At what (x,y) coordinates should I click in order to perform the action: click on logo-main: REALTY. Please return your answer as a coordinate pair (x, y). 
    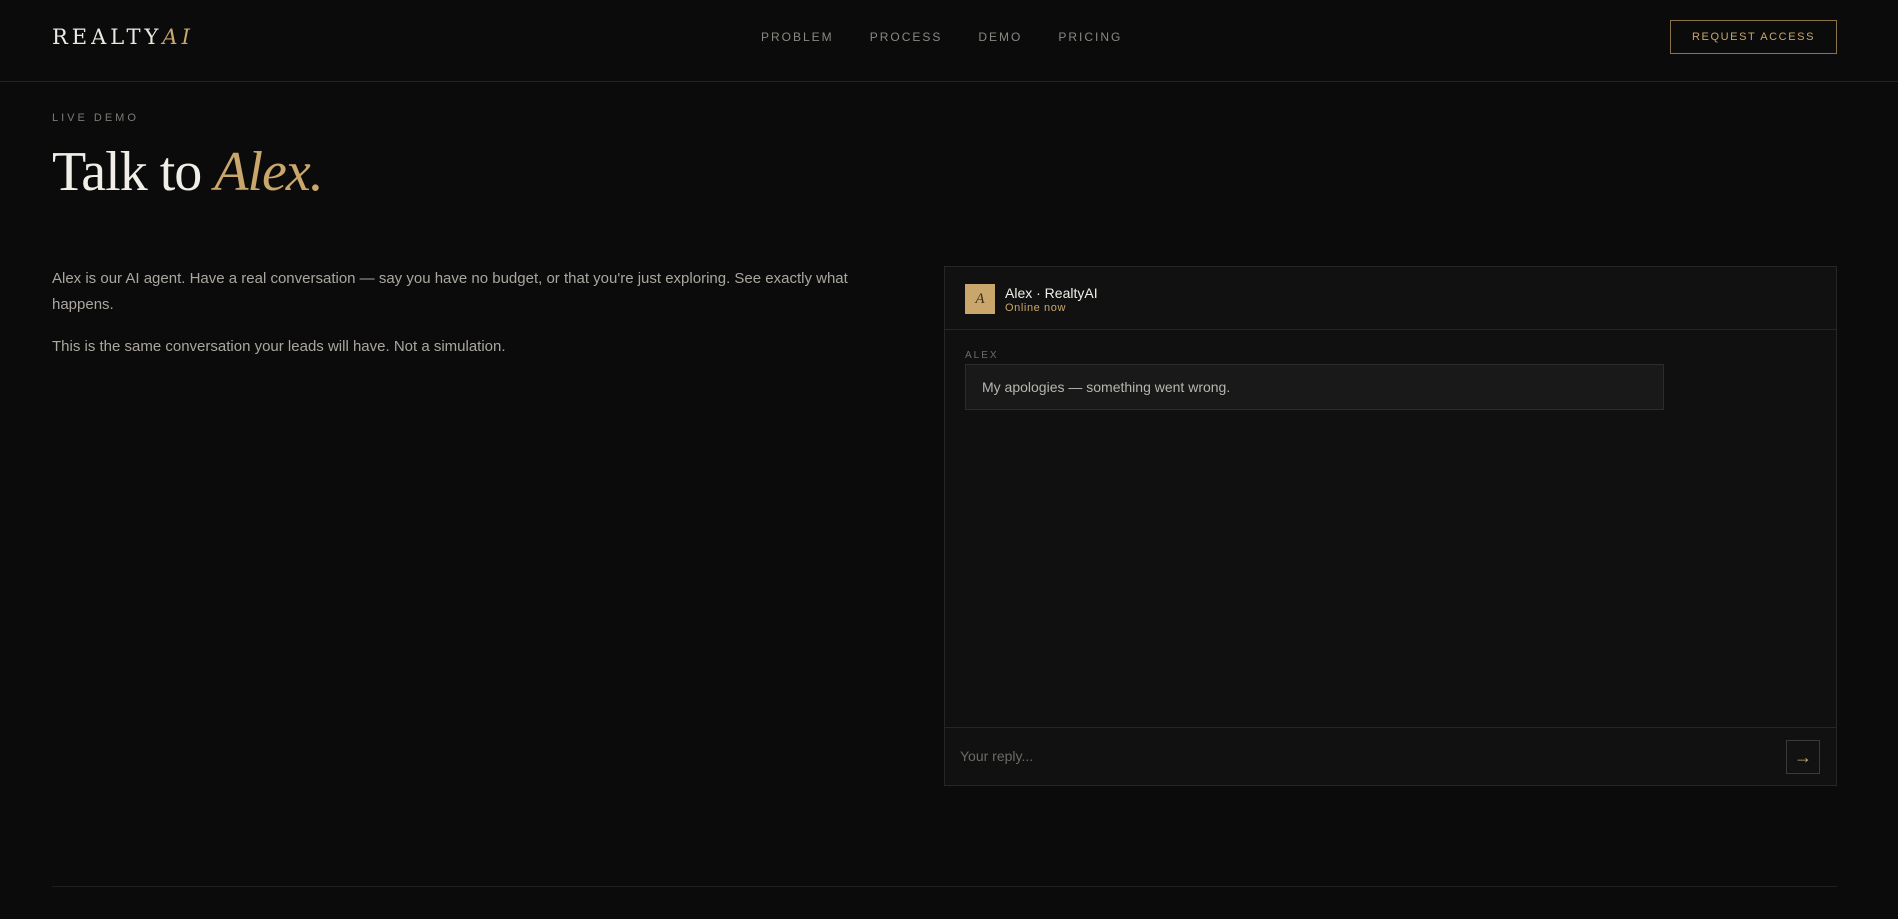
    Looking at the image, I should click on (107, 37).